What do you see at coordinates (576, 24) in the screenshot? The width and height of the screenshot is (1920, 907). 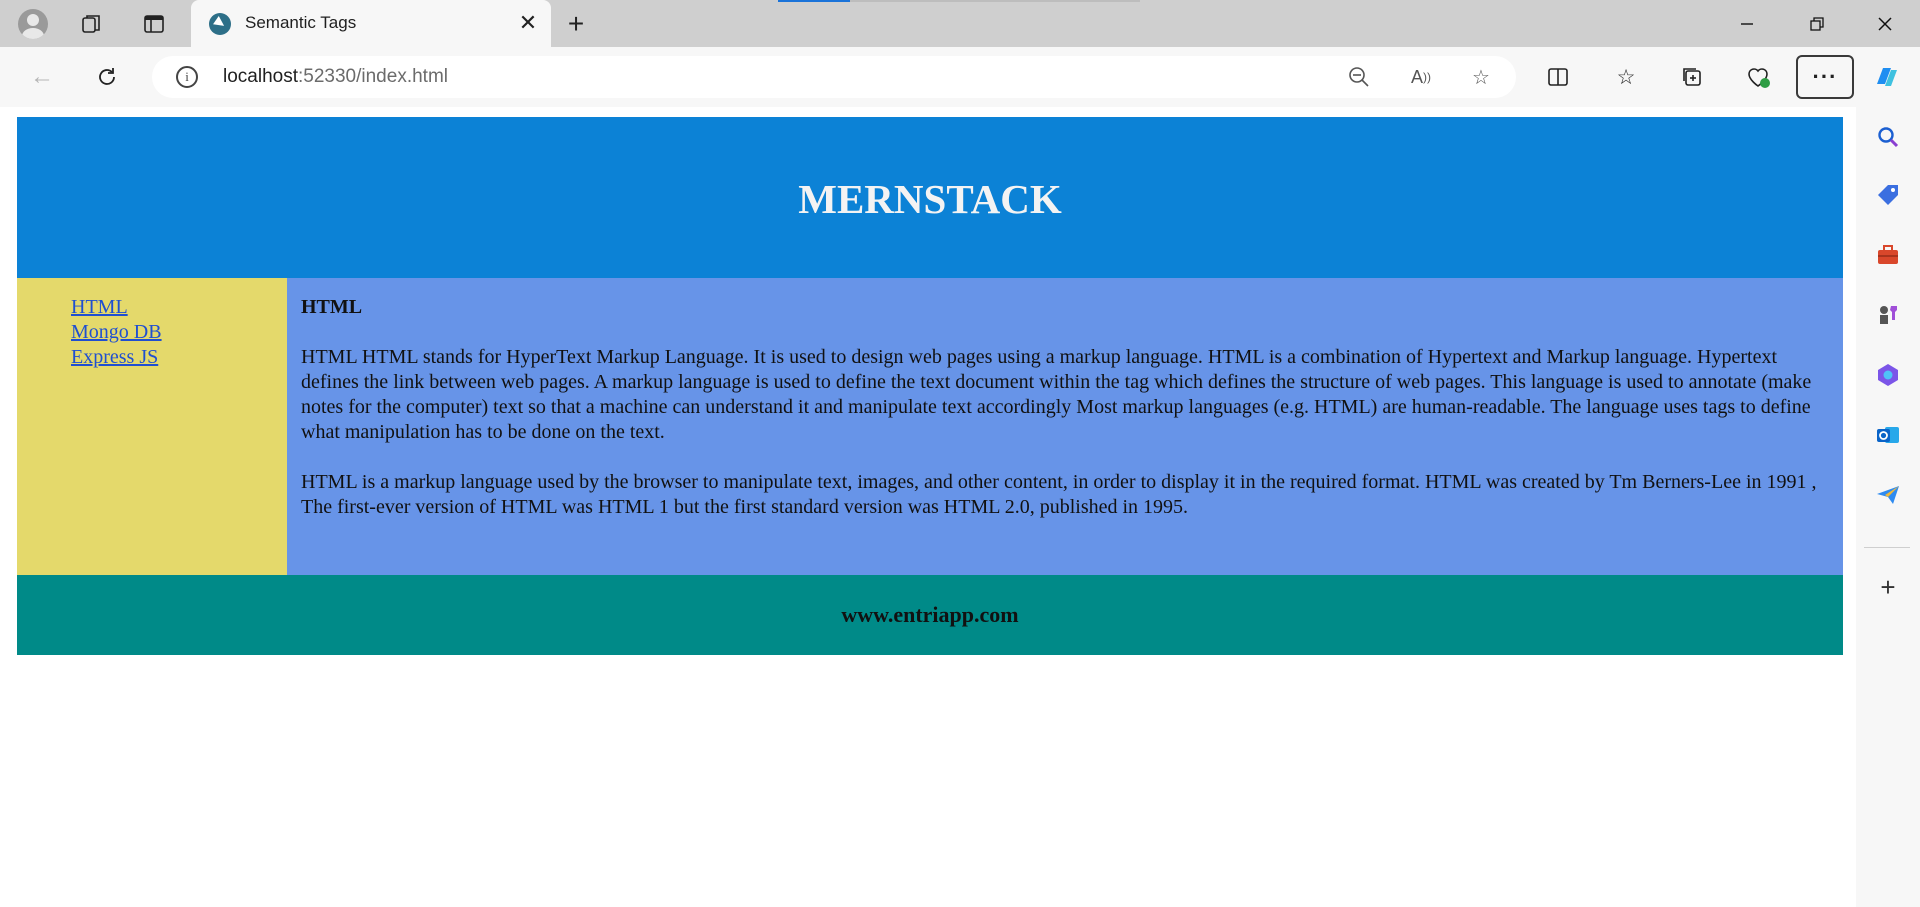 I see `new-tab-button: +` at bounding box center [576, 24].